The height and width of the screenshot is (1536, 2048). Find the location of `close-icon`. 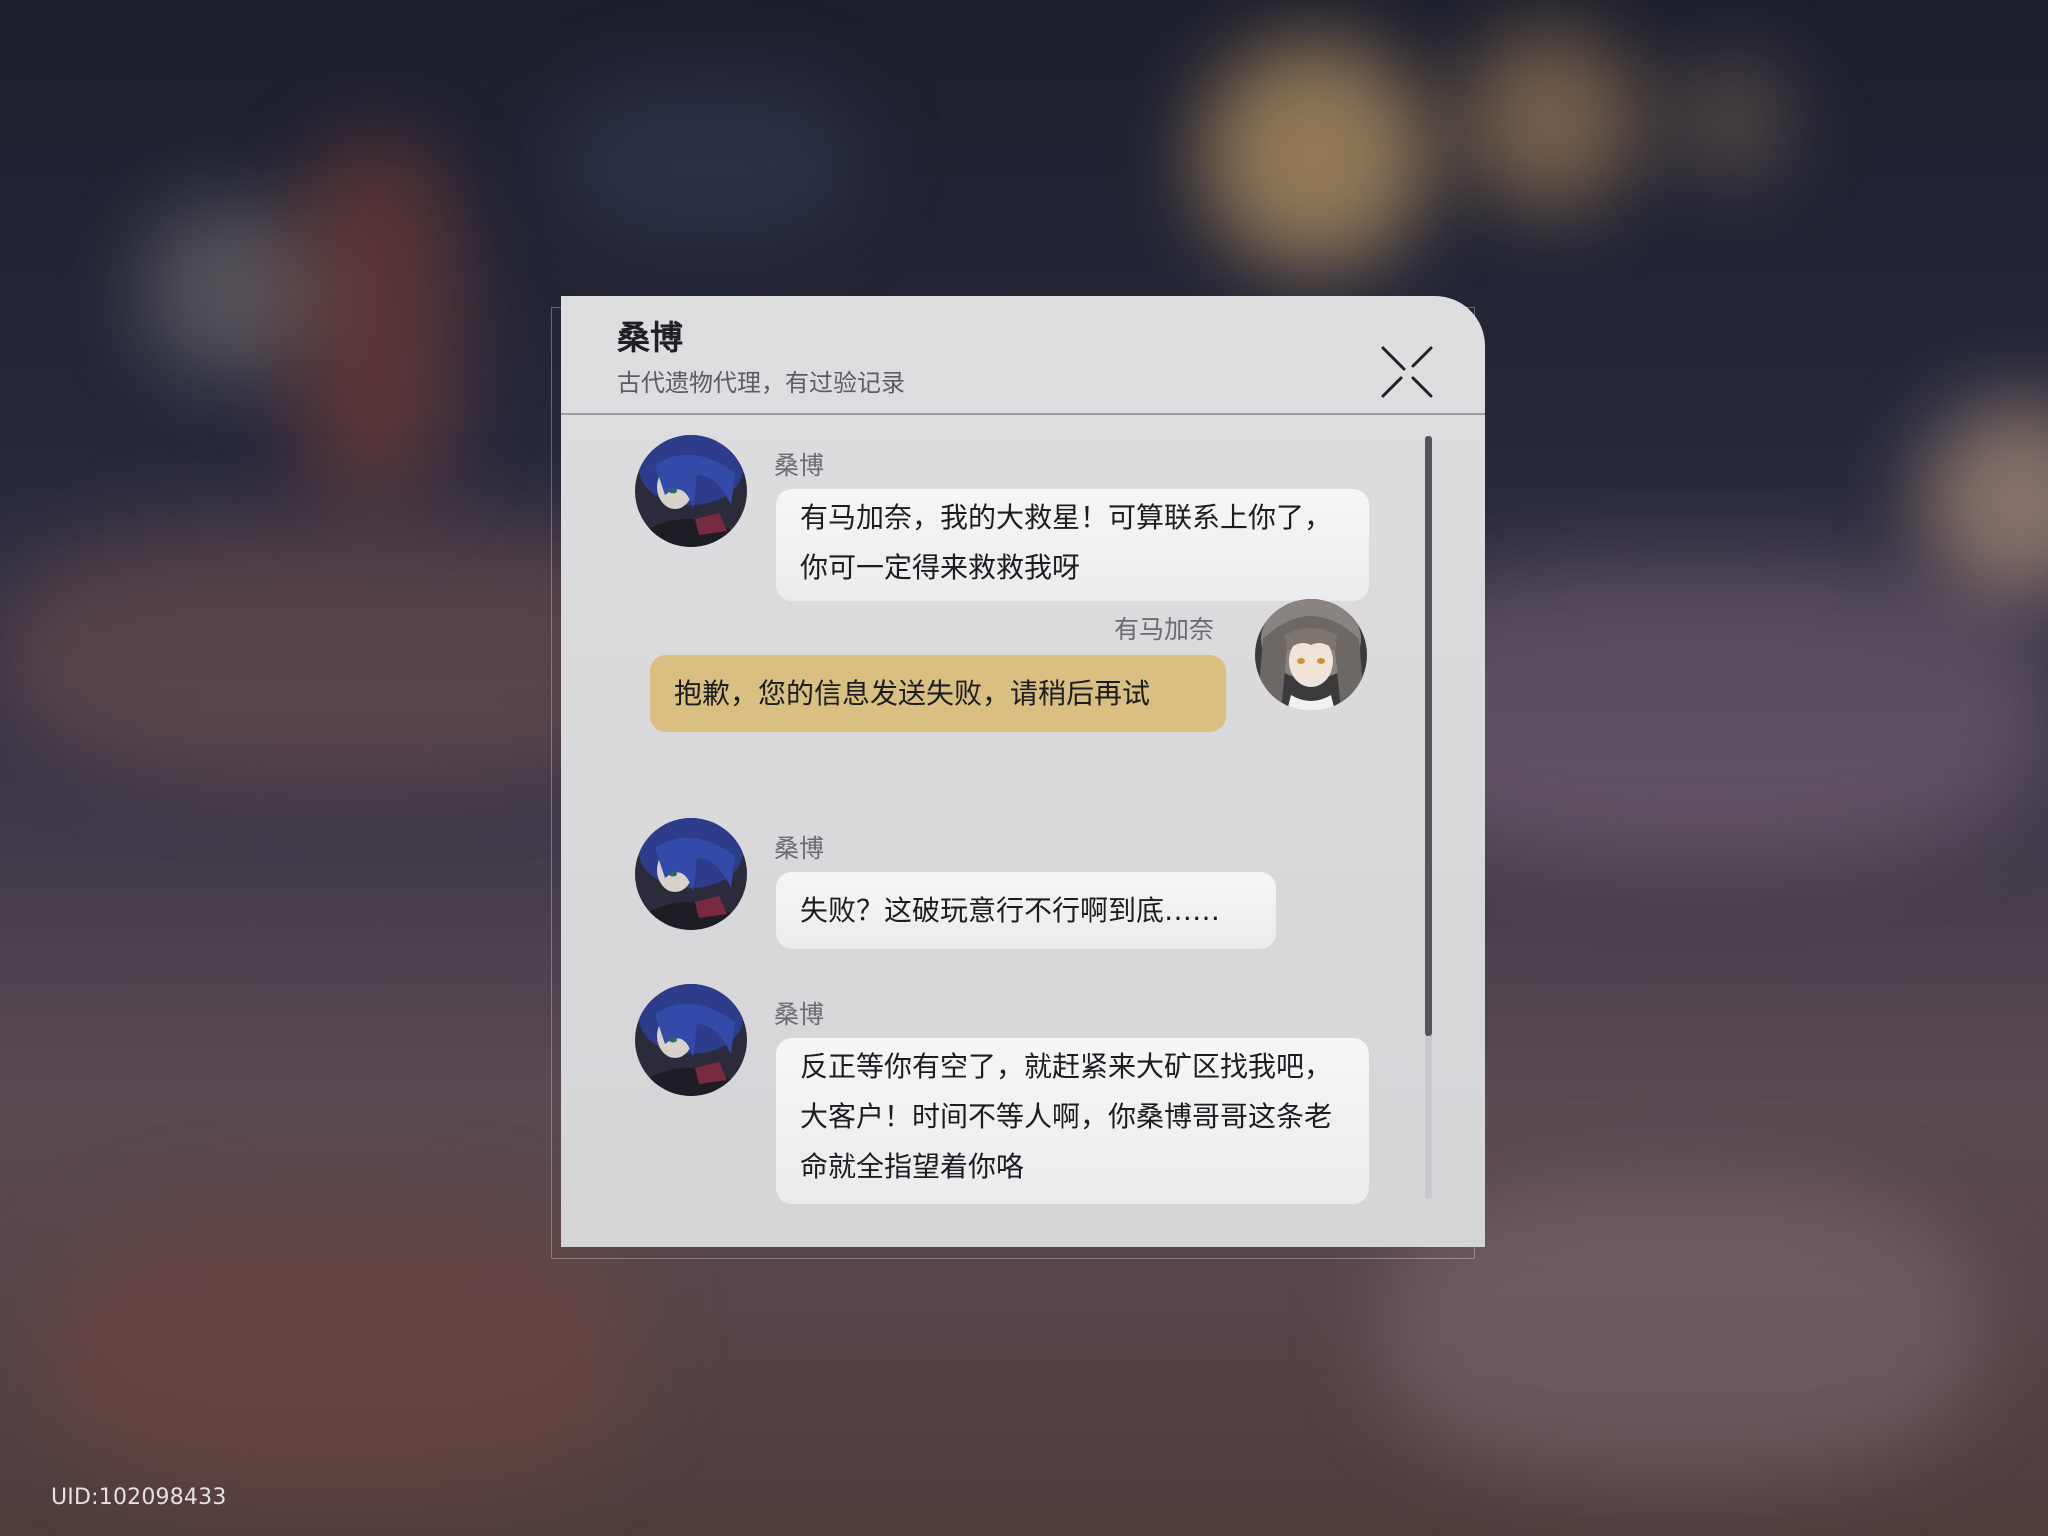

close-icon is located at coordinates (1407, 372).